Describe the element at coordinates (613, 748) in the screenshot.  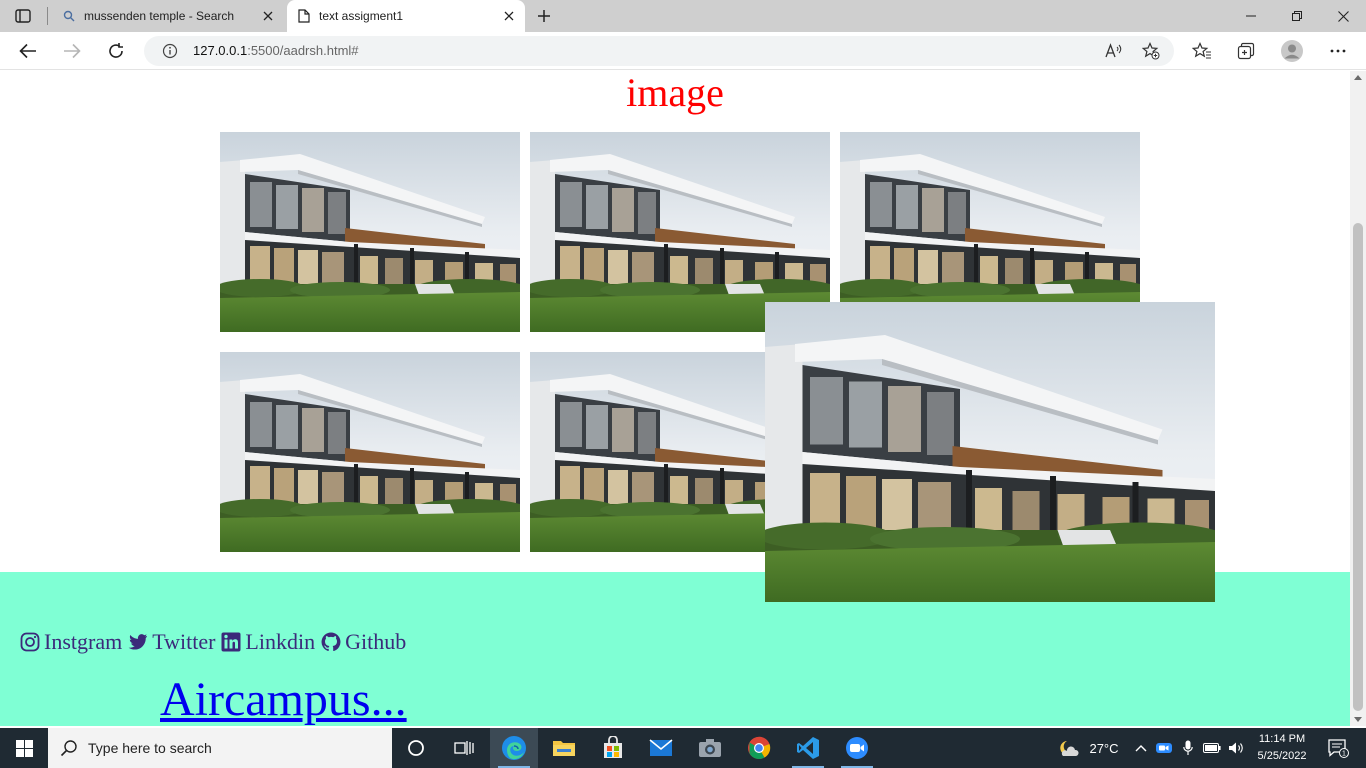
I see `store-icon` at that location.